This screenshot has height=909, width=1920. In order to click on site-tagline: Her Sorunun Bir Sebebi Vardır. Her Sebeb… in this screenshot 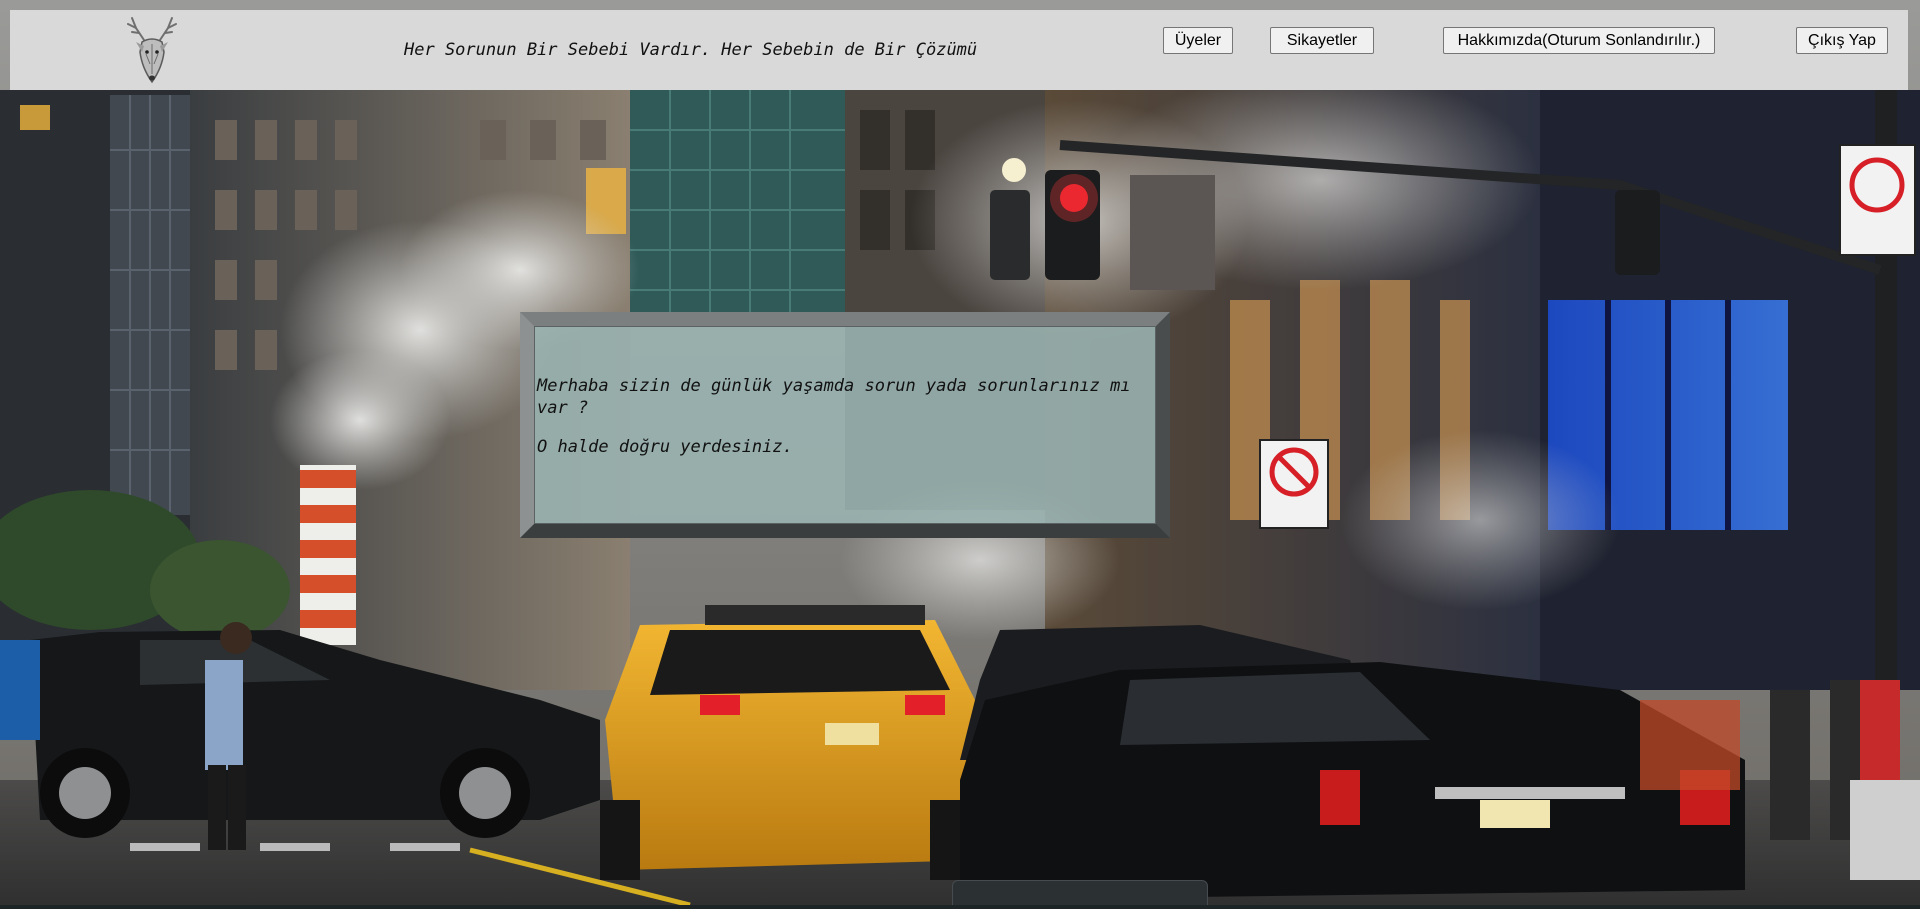, I will do `click(691, 50)`.